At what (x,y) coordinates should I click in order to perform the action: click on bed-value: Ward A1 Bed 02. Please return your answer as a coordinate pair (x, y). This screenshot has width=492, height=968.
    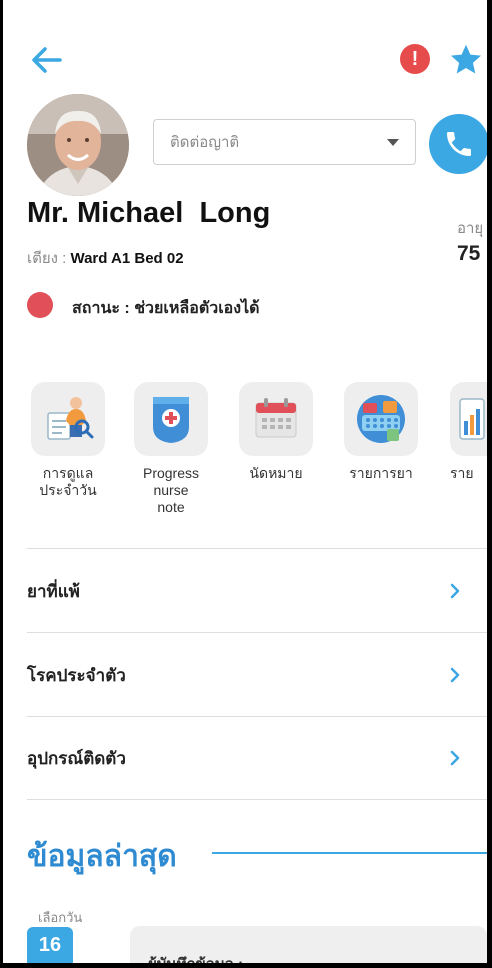
    Looking at the image, I should click on (127, 258).